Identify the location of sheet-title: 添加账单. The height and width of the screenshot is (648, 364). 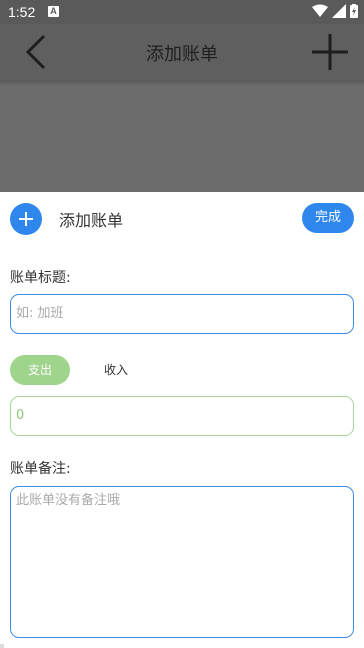
(91, 220).